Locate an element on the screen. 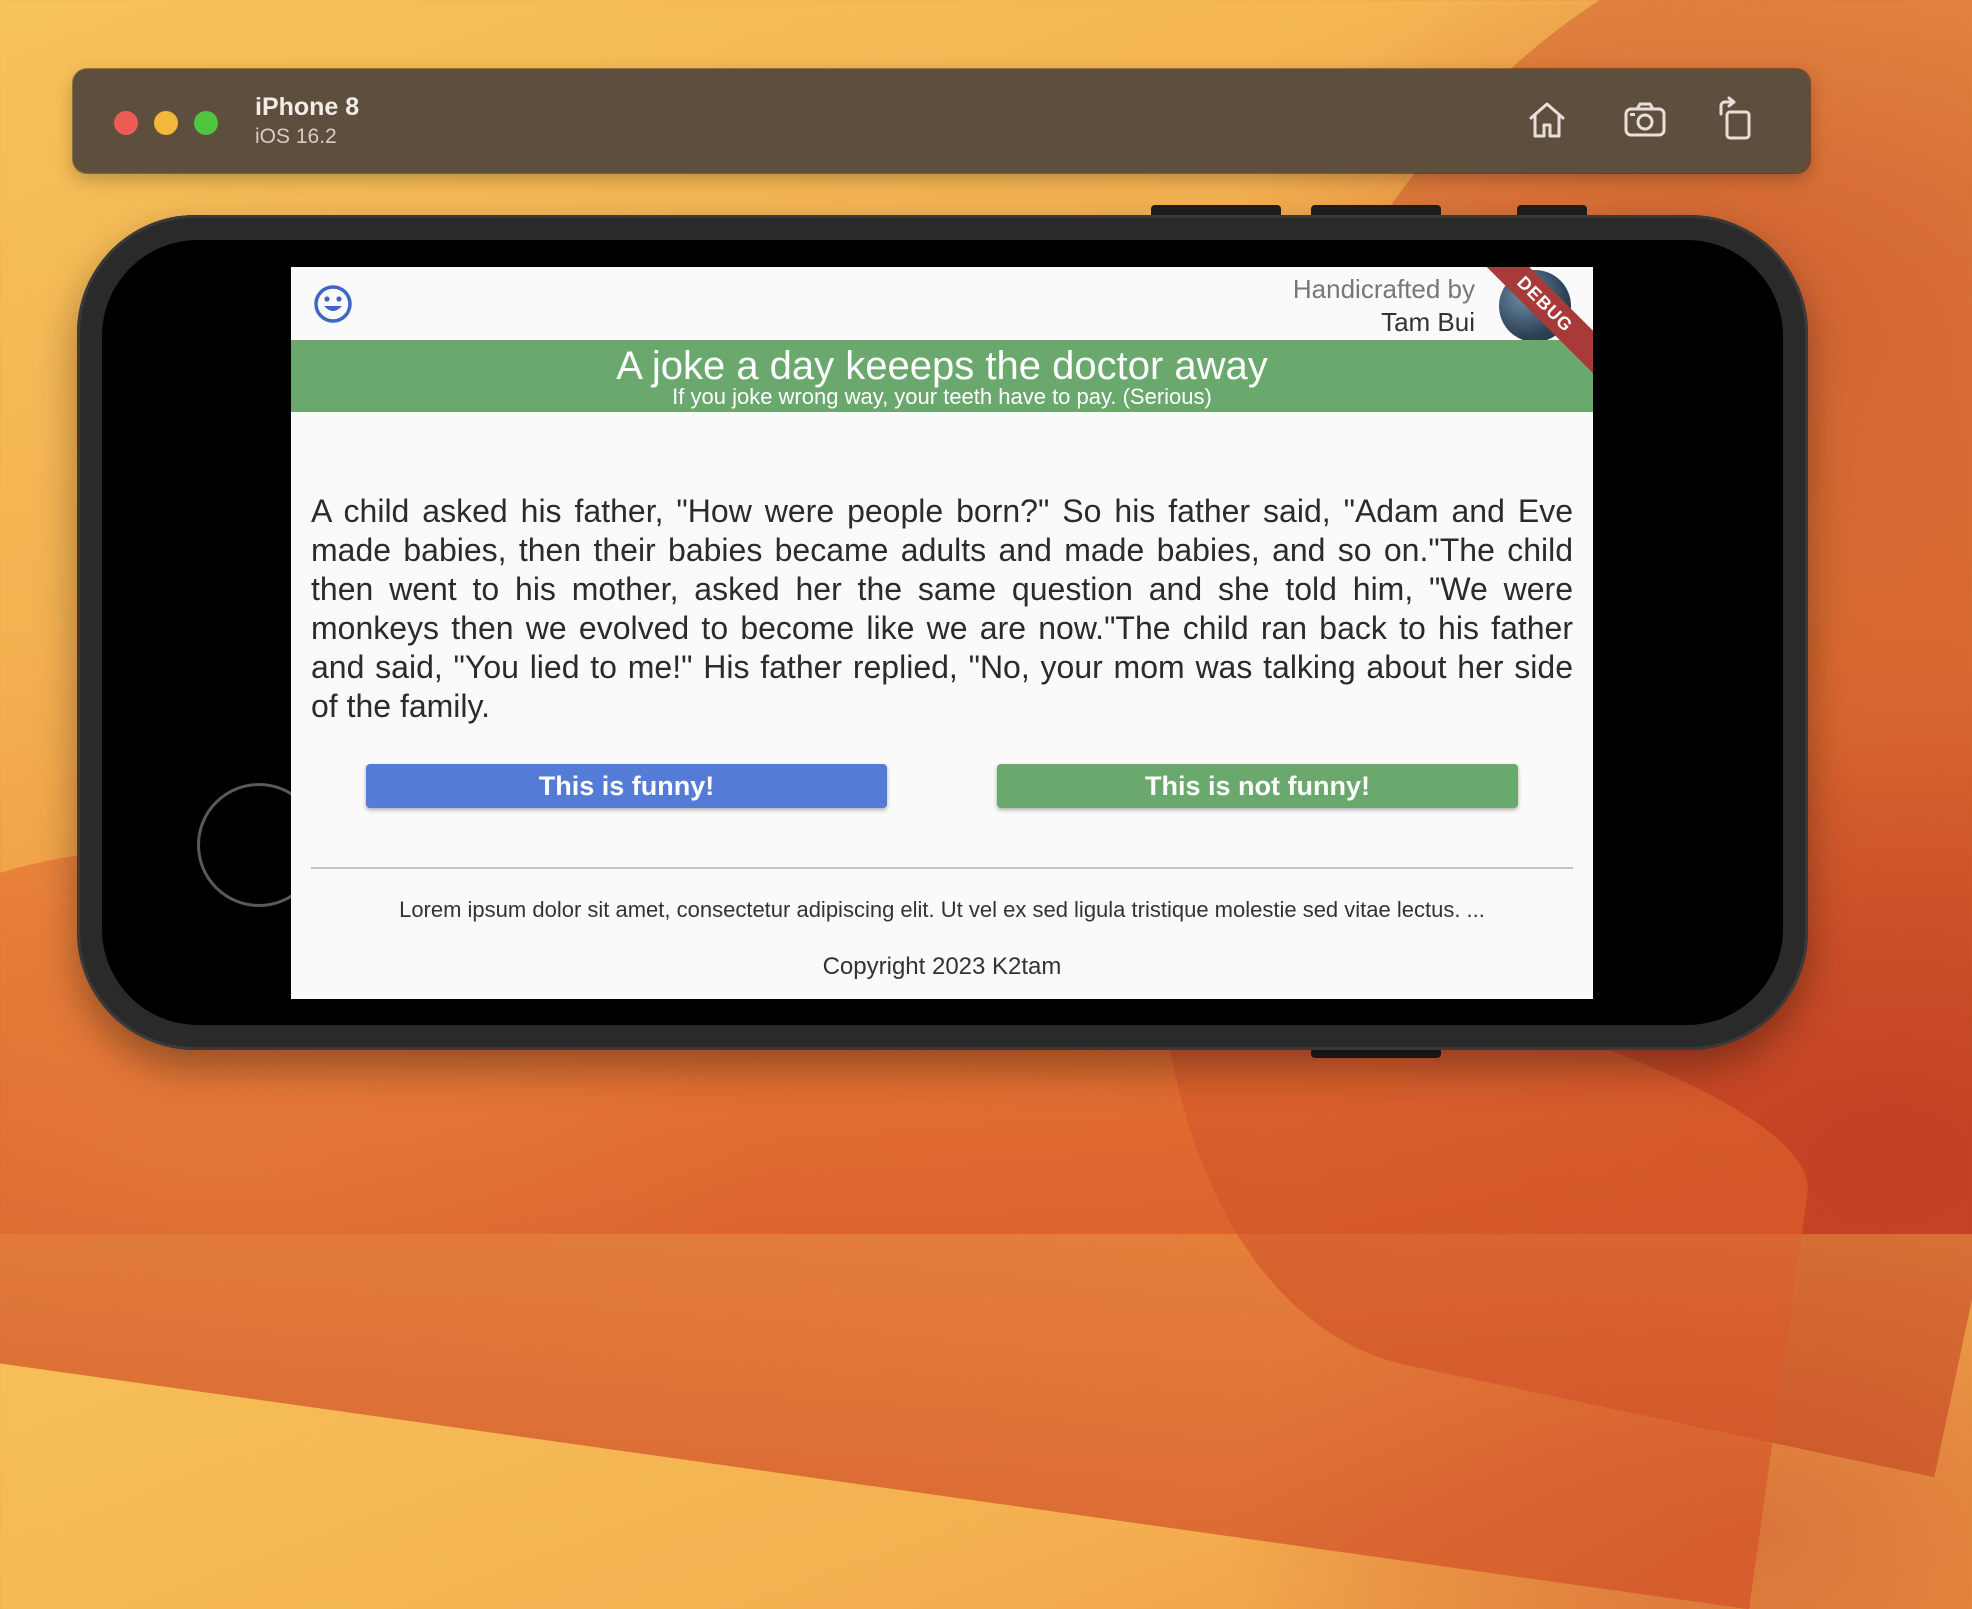 This screenshot has height=1609, width=1972. volume-down-button is located at coordinates (1376, 210).